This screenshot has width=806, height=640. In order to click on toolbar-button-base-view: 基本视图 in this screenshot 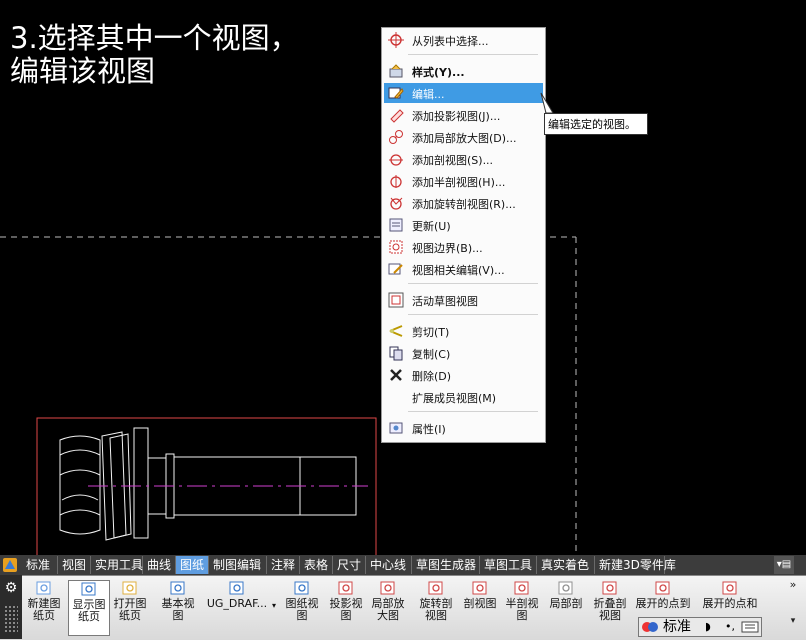, I will do `click(178, 607)`.